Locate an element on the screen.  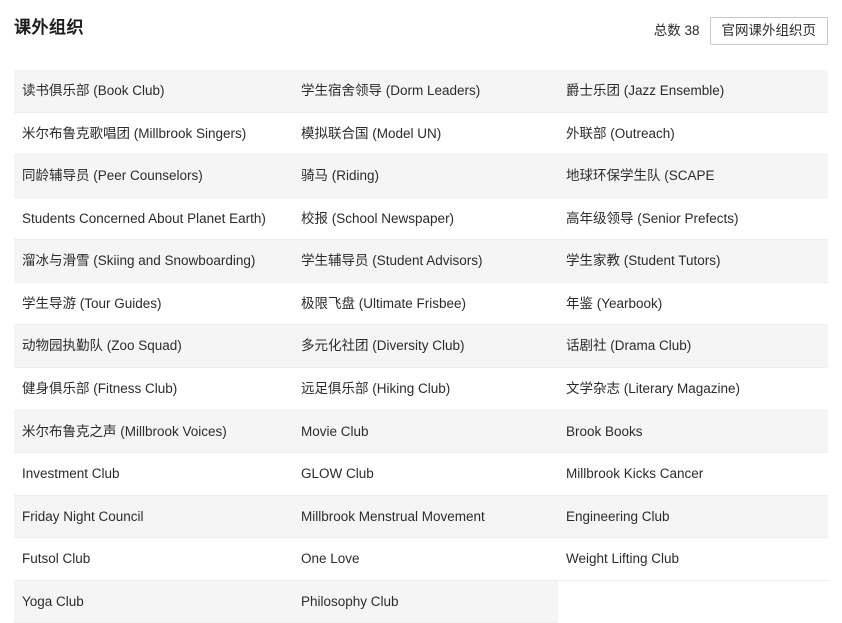
organization-name-cell: Investment Club is located at coordinates (153, 474).